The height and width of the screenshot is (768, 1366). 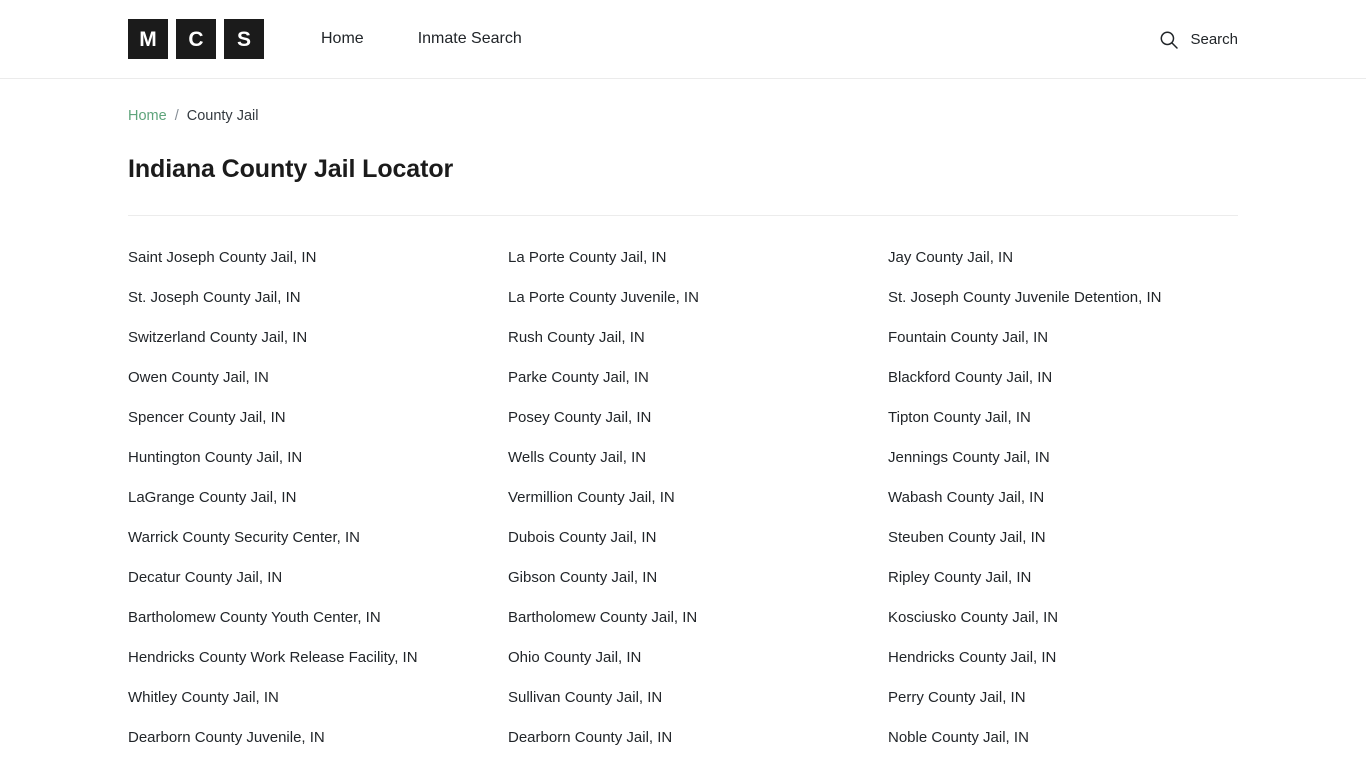 I want to click on jail-link: Kosciusko County Jail, IN, so click(x=1078, y=618).